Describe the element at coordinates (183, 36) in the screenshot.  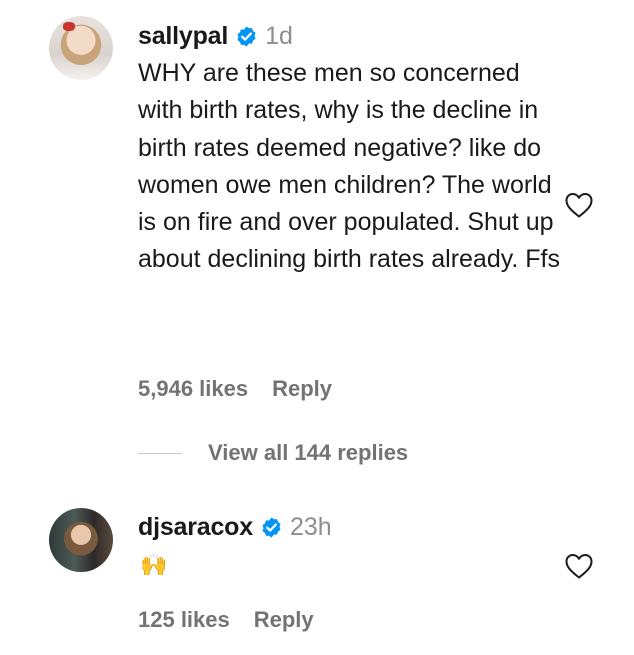
I see `username: sallypal` at that location.